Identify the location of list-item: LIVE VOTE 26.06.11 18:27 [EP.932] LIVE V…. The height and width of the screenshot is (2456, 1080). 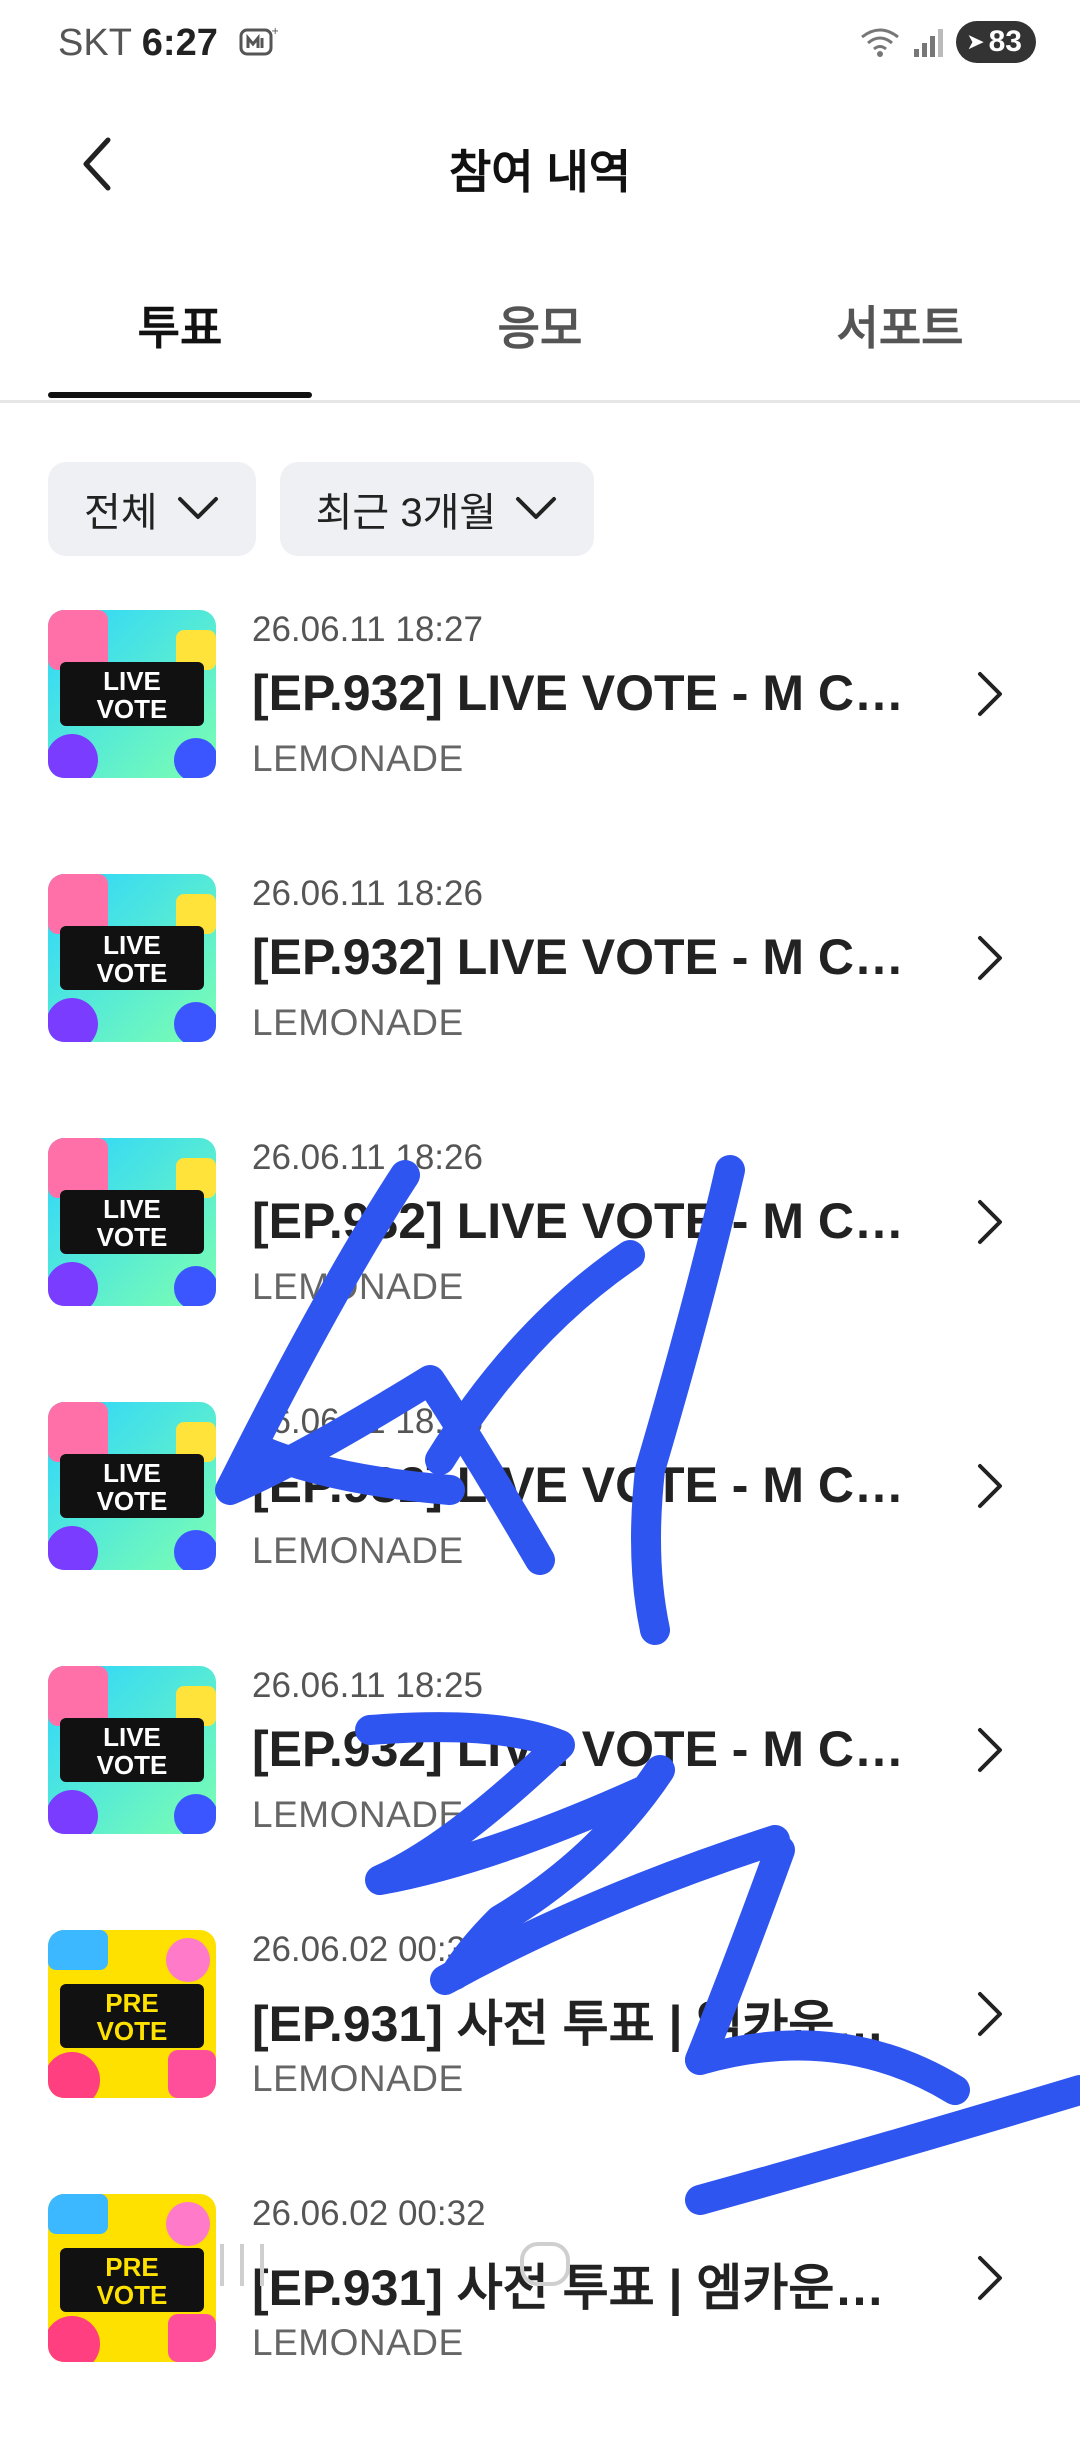
(540, 740).